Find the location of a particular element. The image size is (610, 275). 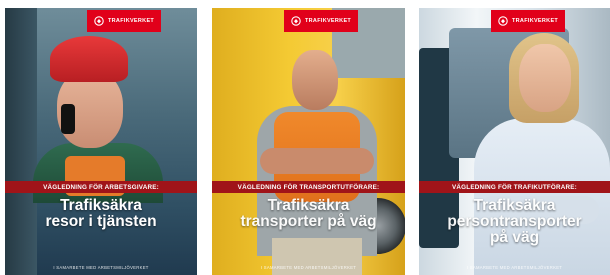

guide-title-line-2: persontransporter is located at coordinates (514, 221).